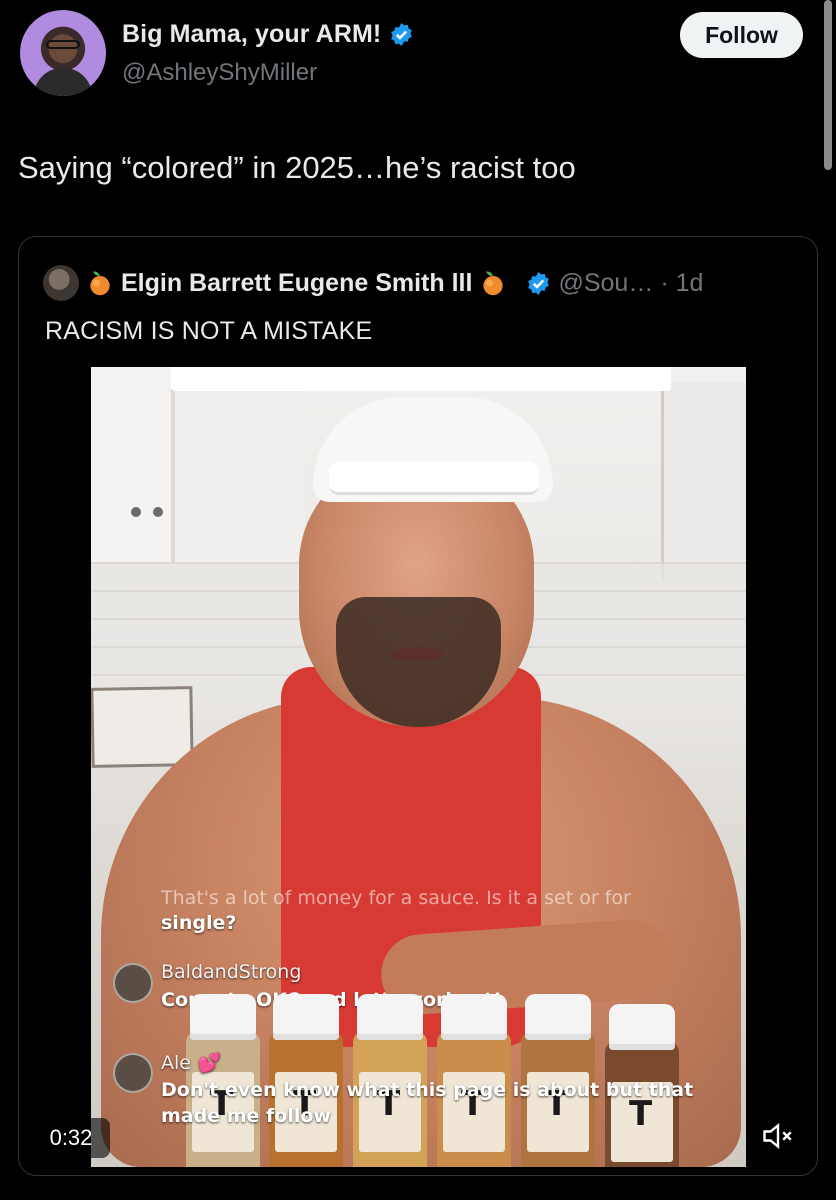 The image size is (836, 1200). Describe the element at coordinates (296, 283) in the screenshot. I see `quoted-display-name: Elgin Barrett Eugene Smith lll` at that location.